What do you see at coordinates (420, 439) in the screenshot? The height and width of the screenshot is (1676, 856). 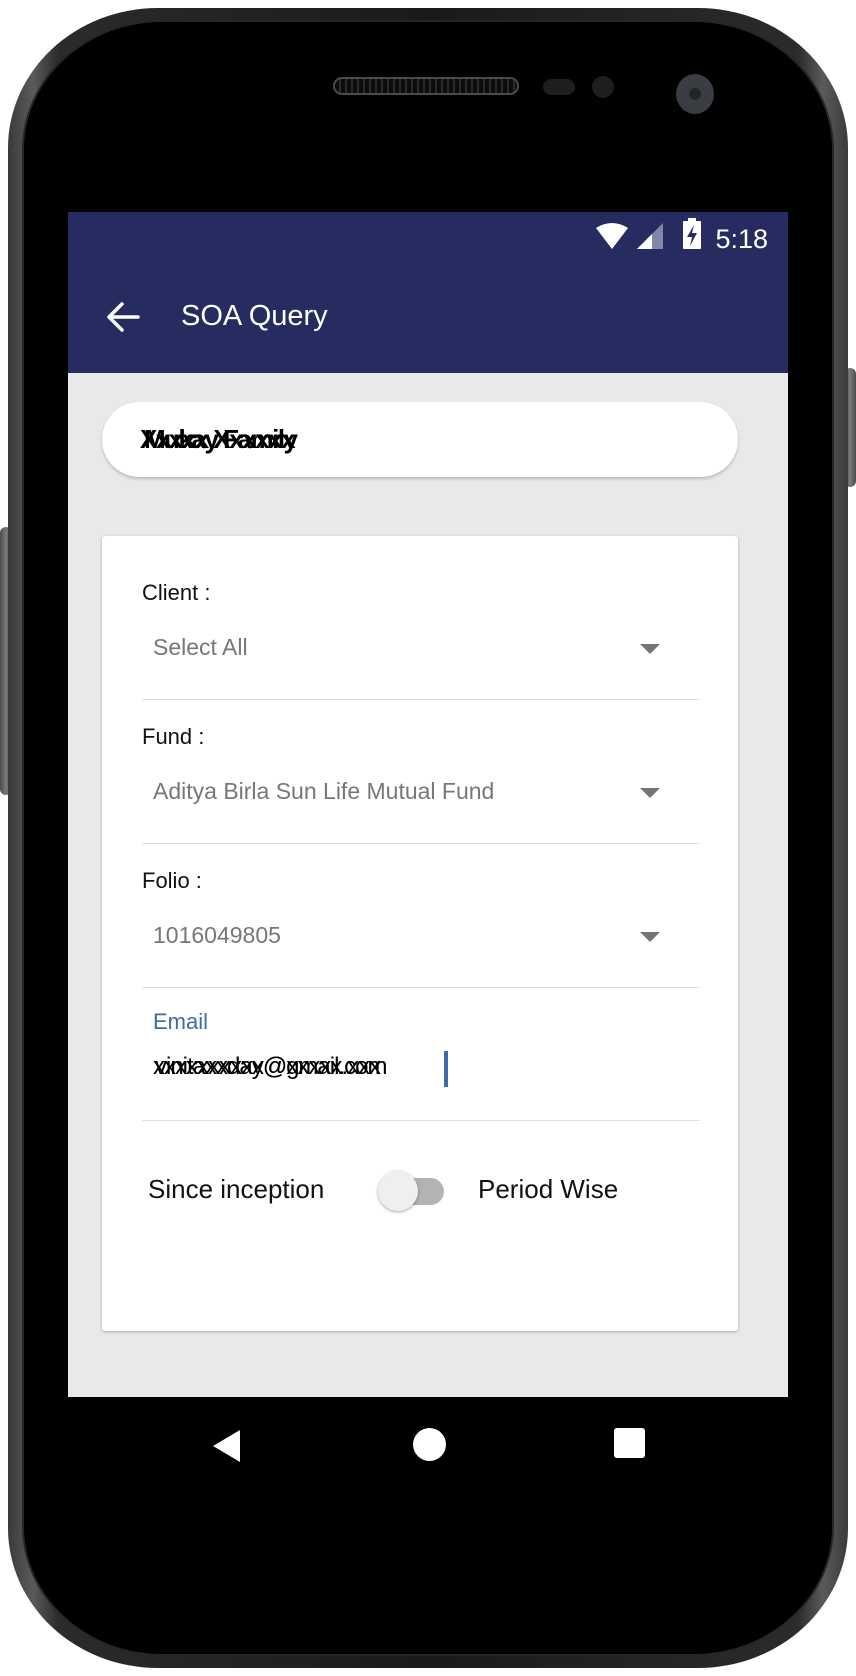 I see `client-name-field: Xxxxx Xxxxxx Mukay Family` at bounding box center [420, 439].